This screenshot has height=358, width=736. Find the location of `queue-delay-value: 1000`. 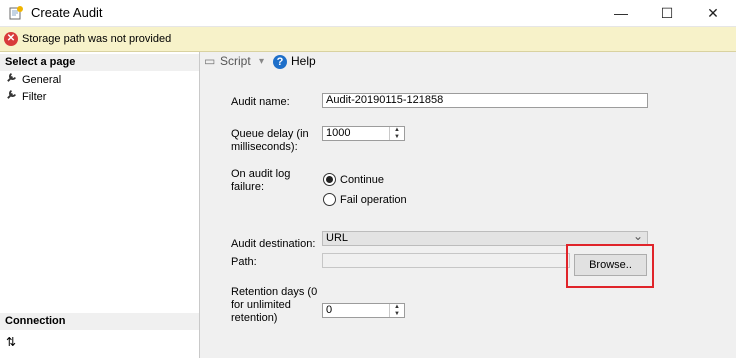

queue-delay-value: 1000 is located at coordinates (338, 133).